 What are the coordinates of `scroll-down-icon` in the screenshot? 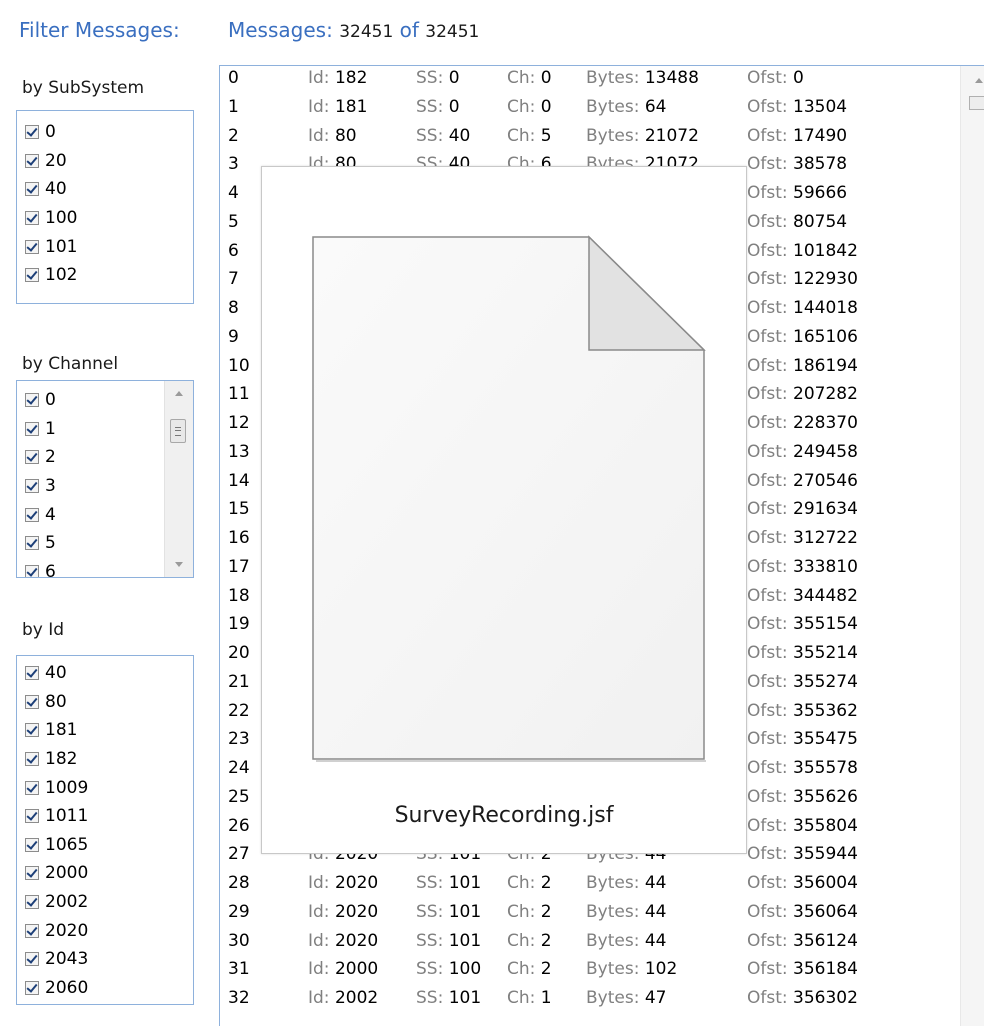 It's located at (179, 564).